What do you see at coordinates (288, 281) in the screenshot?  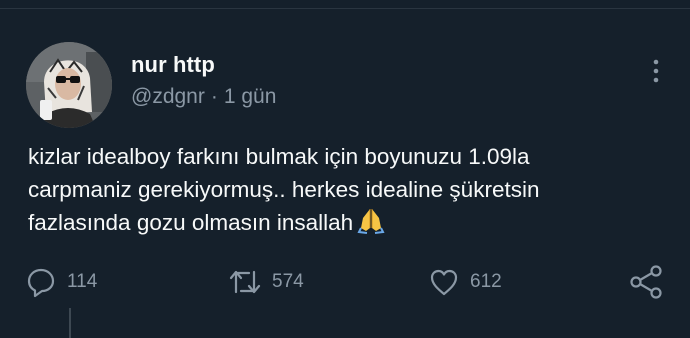 I see `retweet-count: 574` at bounding box center [288, 281].